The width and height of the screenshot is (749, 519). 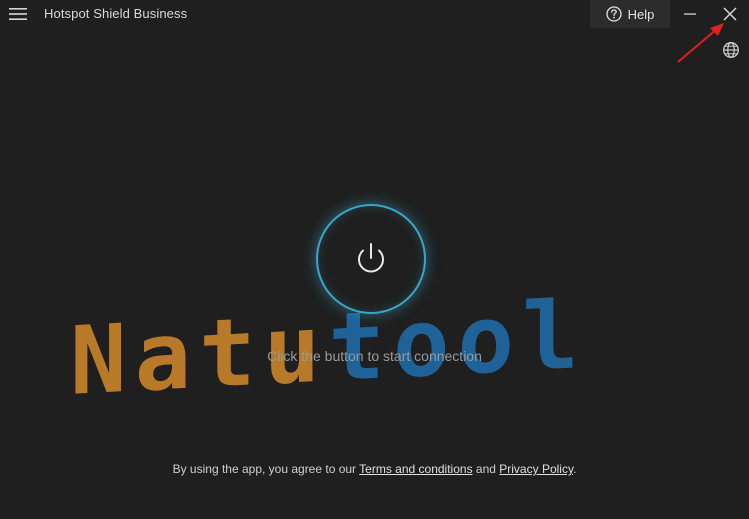 I want to click on globe-icon, so click(x=731, y=50).